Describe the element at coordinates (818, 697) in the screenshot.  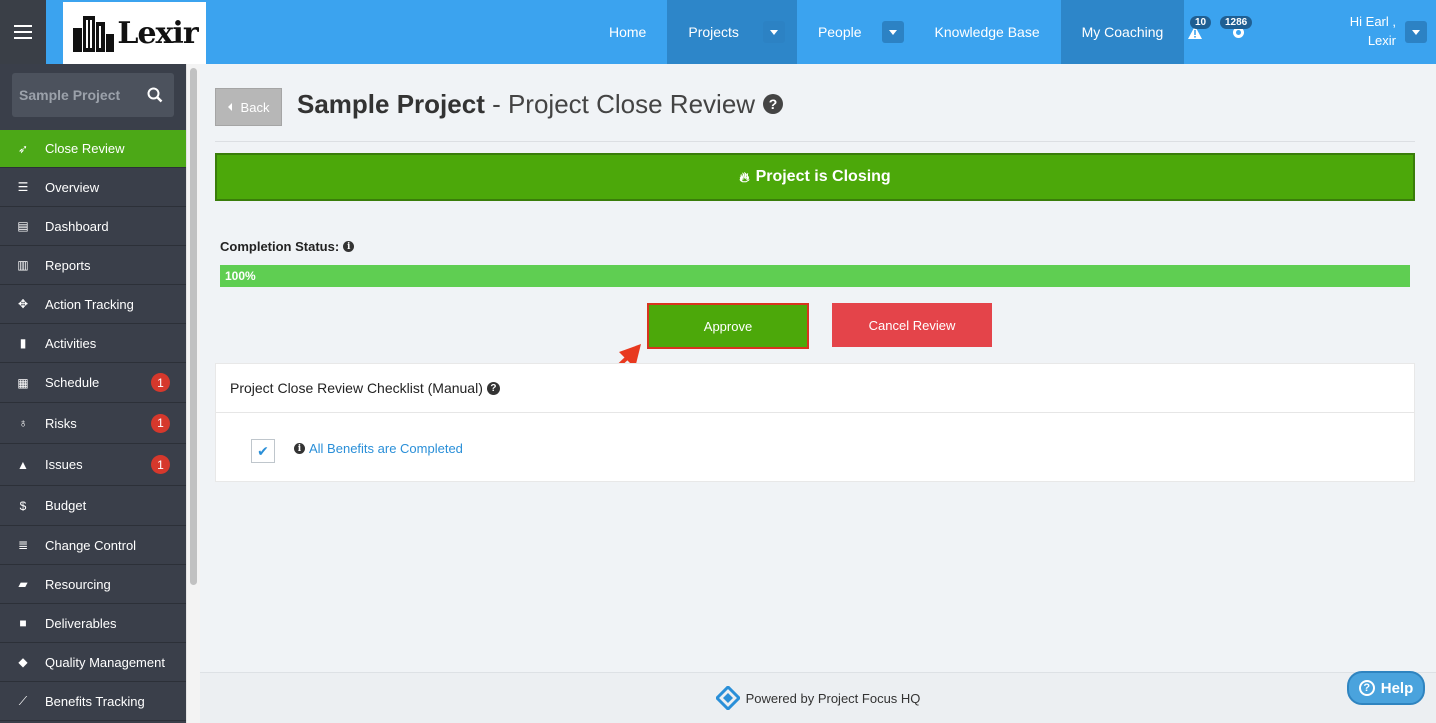
I see `footer: Powered by Project Focus HQ` at that location.